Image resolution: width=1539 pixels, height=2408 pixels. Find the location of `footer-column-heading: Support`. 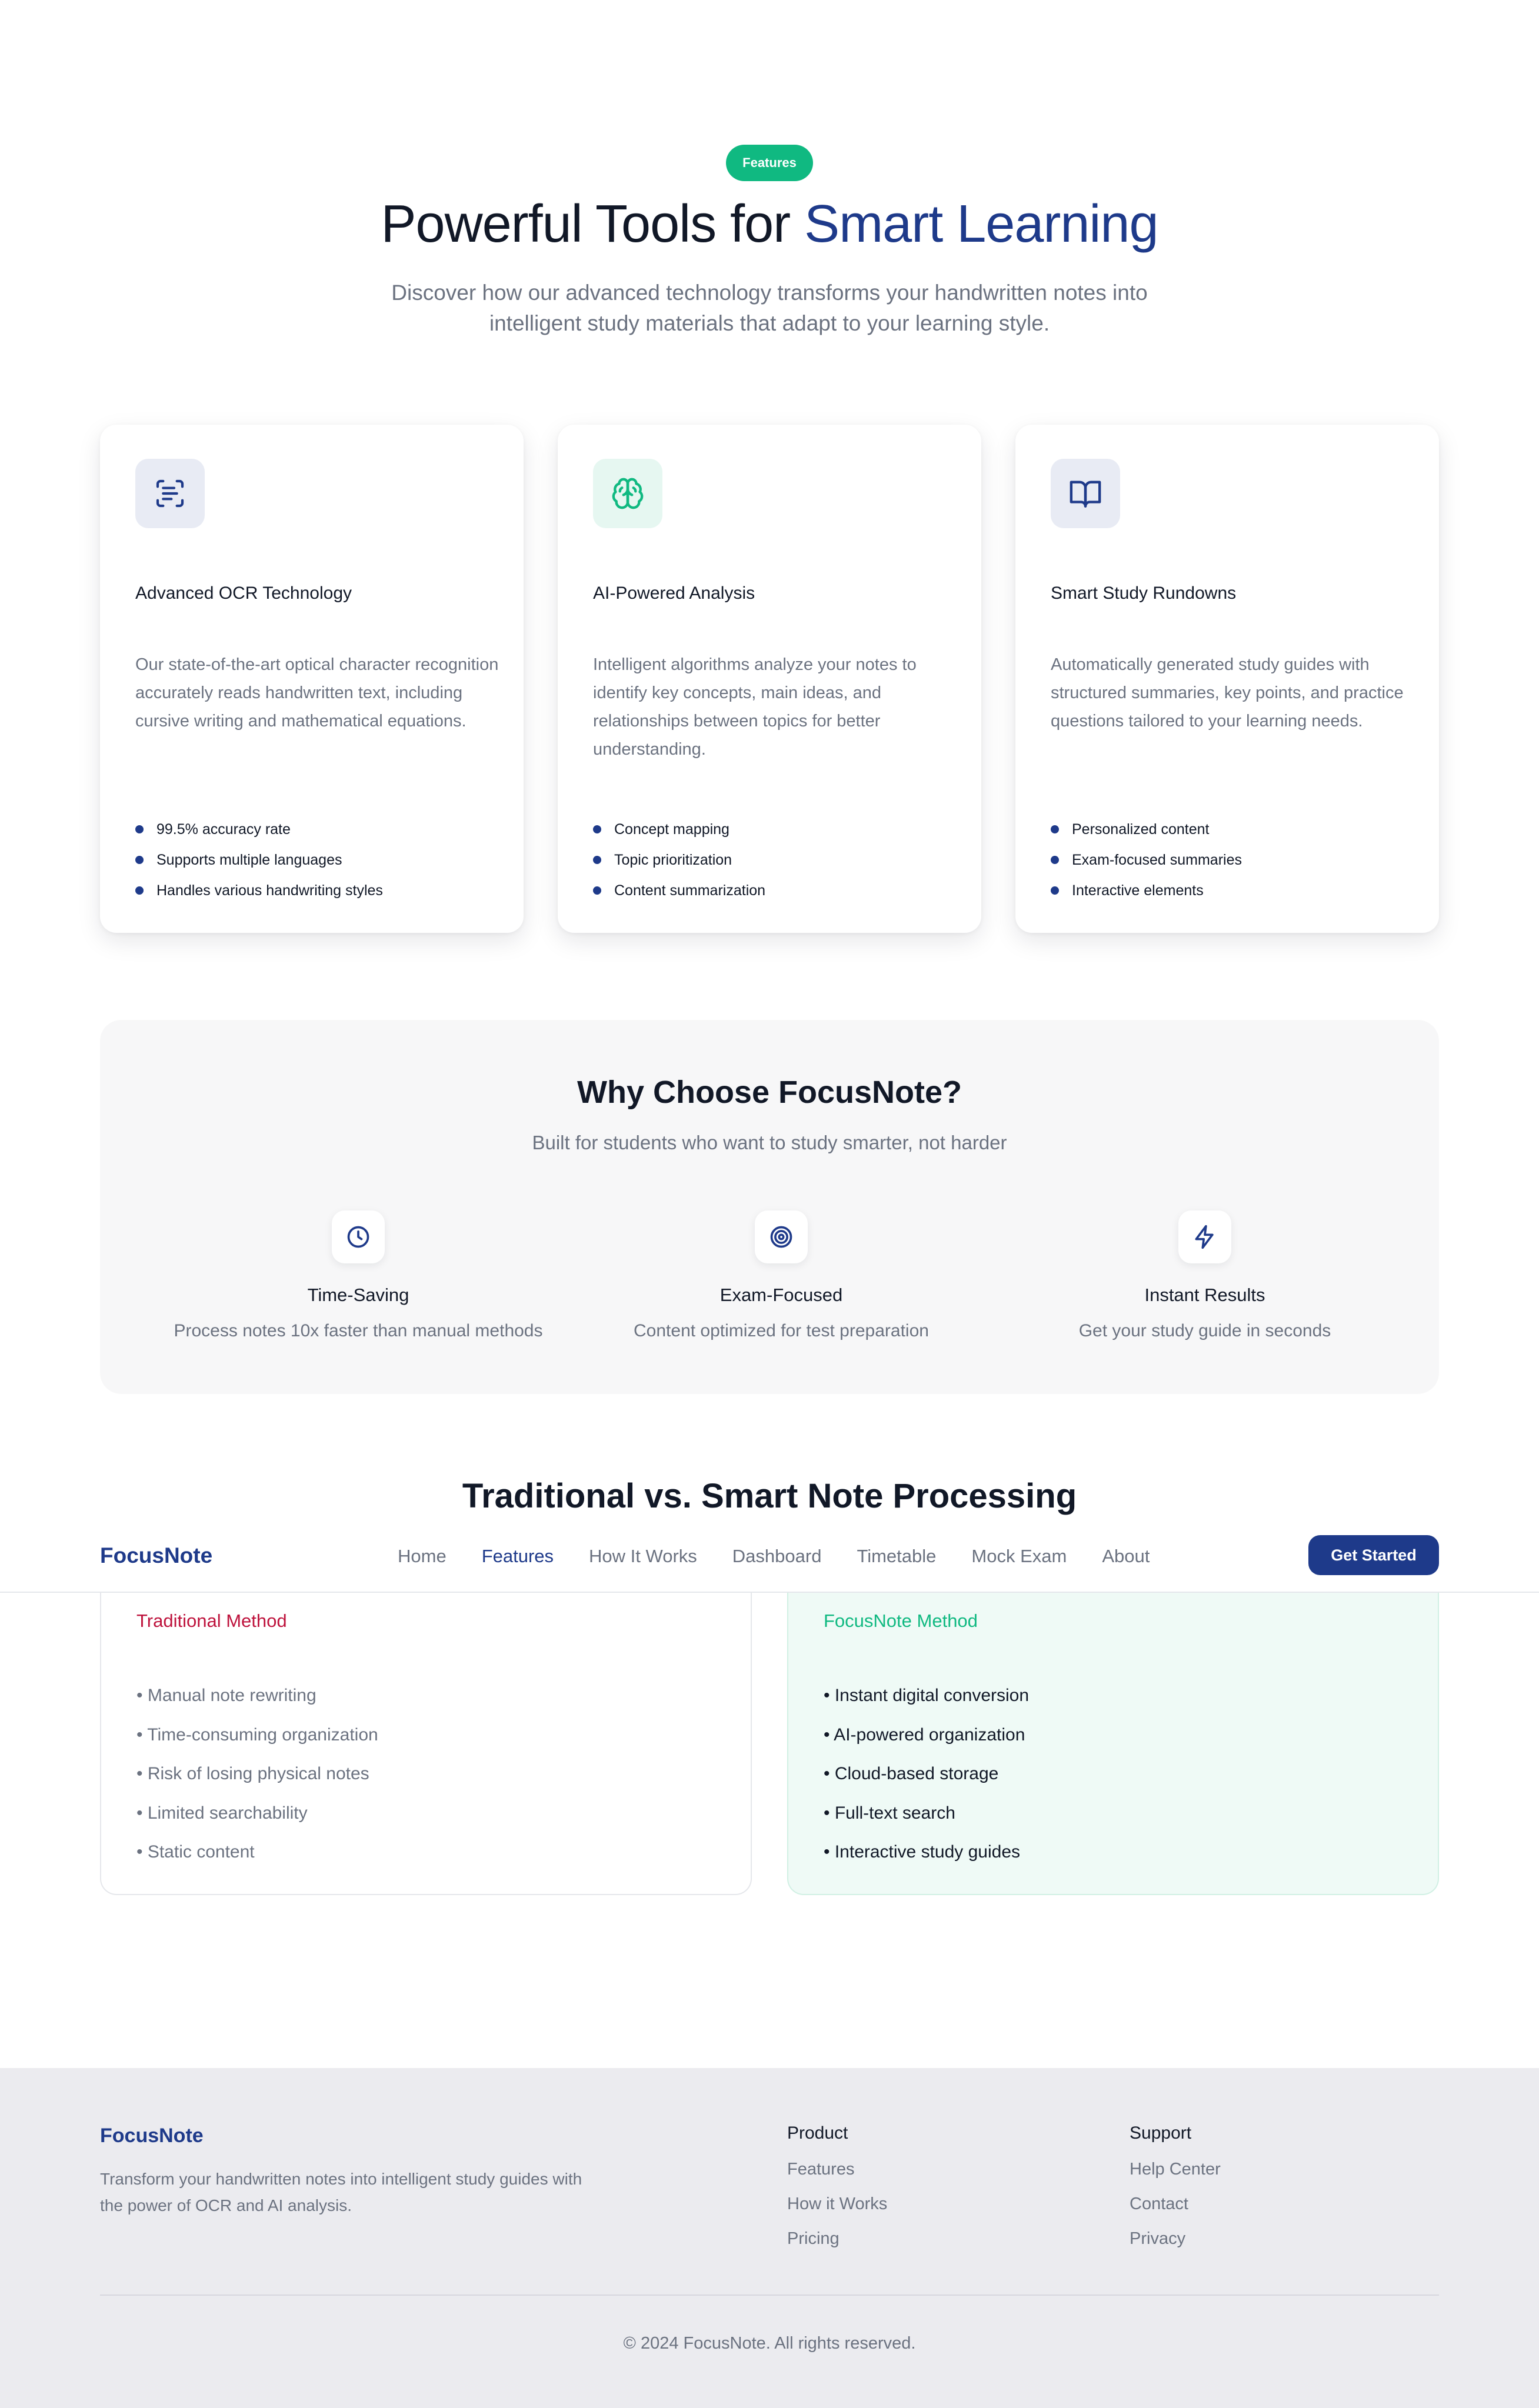

footer-column-heading: Support is located at coordinates (1161, 2133).